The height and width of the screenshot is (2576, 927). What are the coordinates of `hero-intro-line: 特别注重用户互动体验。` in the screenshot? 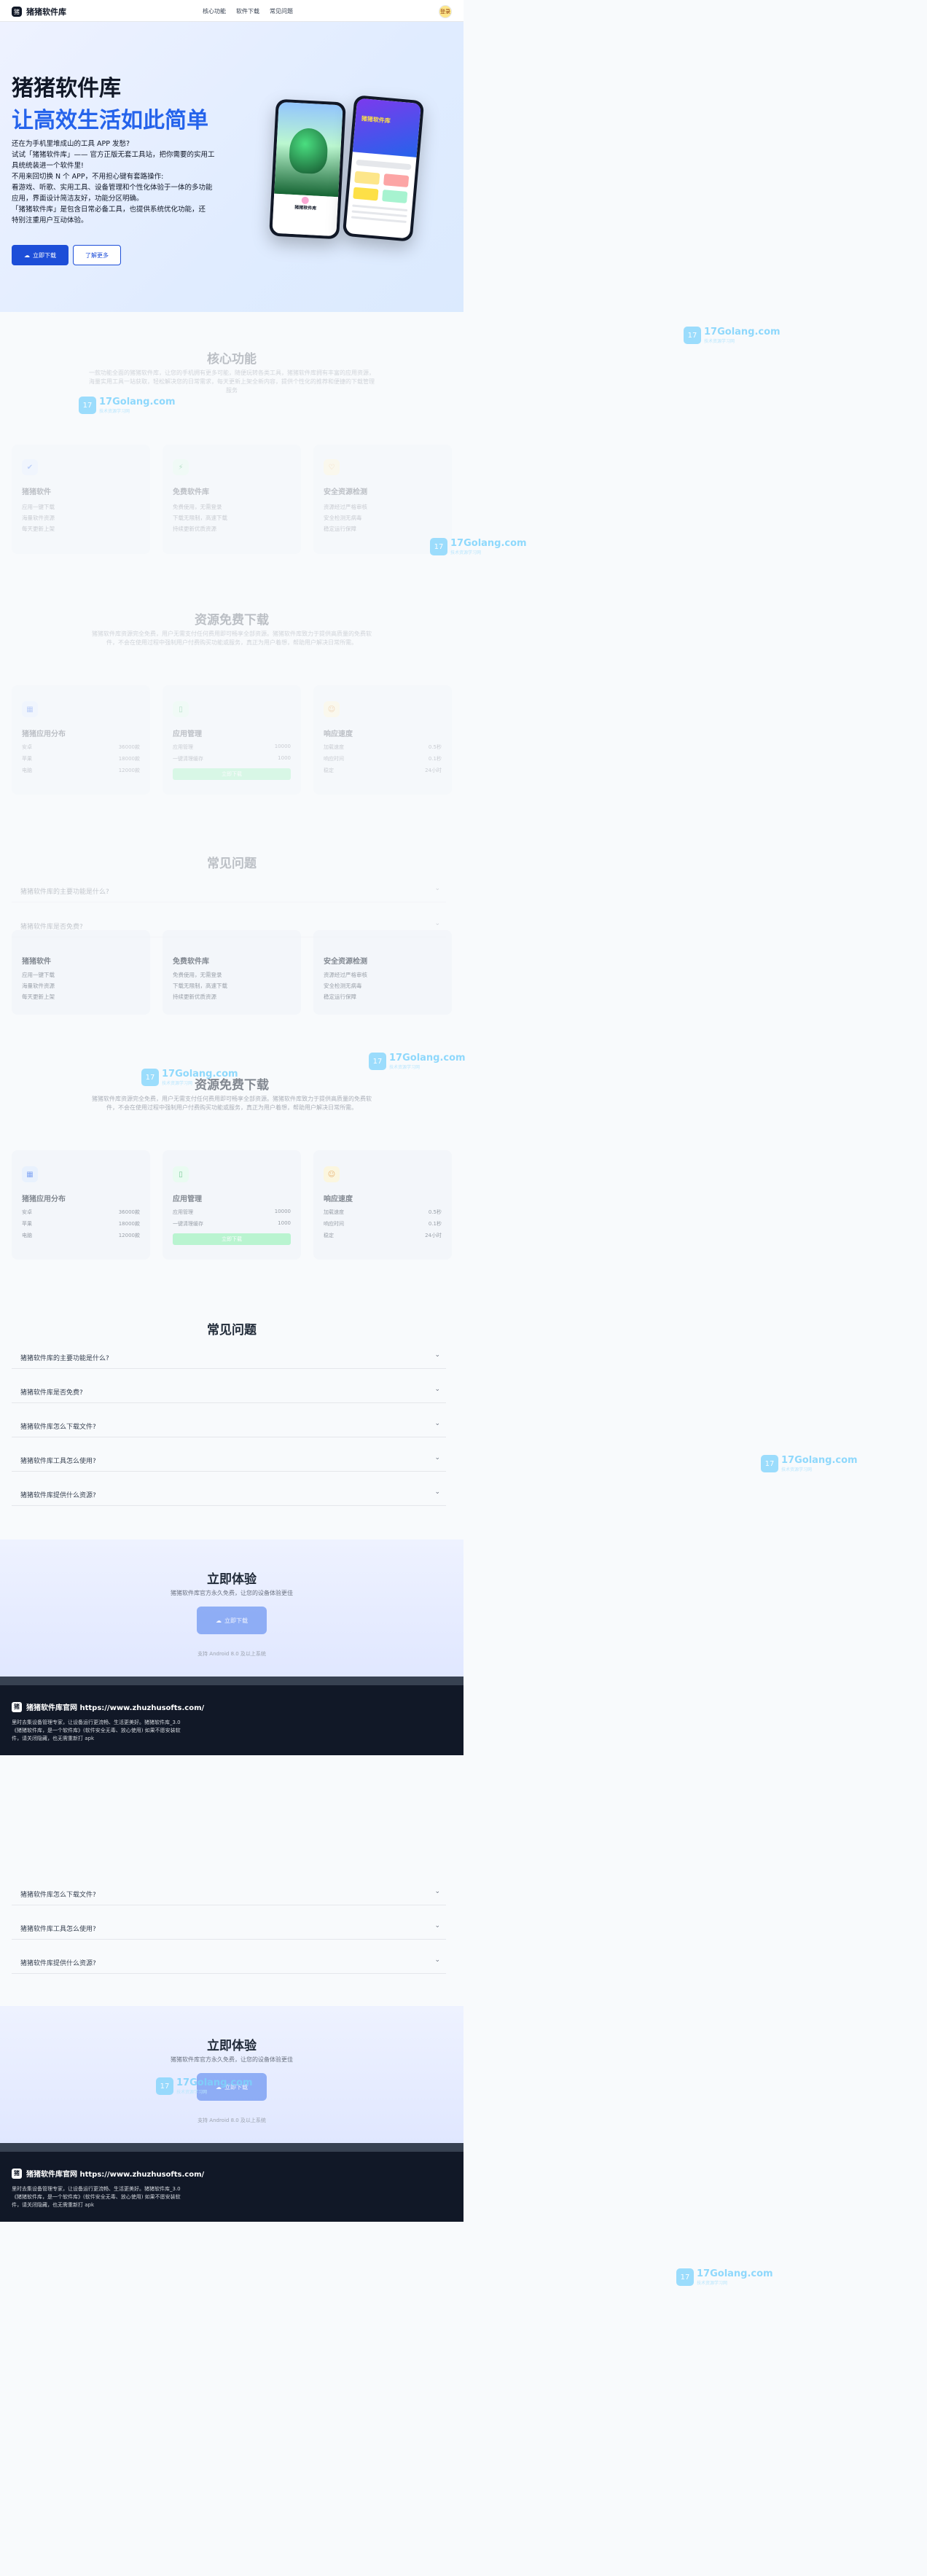 It's located at (50, 221).